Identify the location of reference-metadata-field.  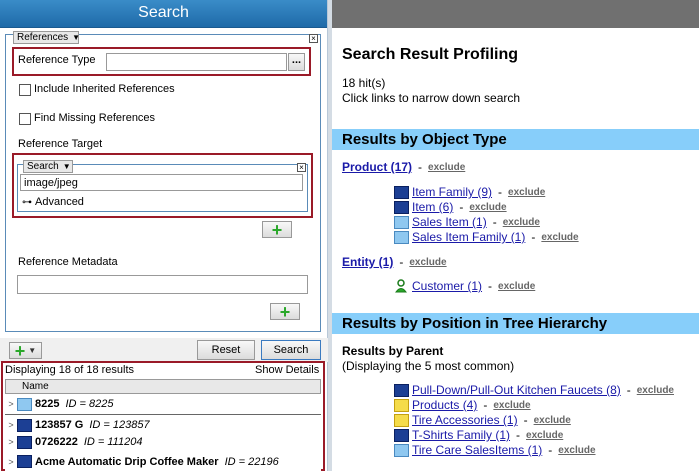
(162, 284).